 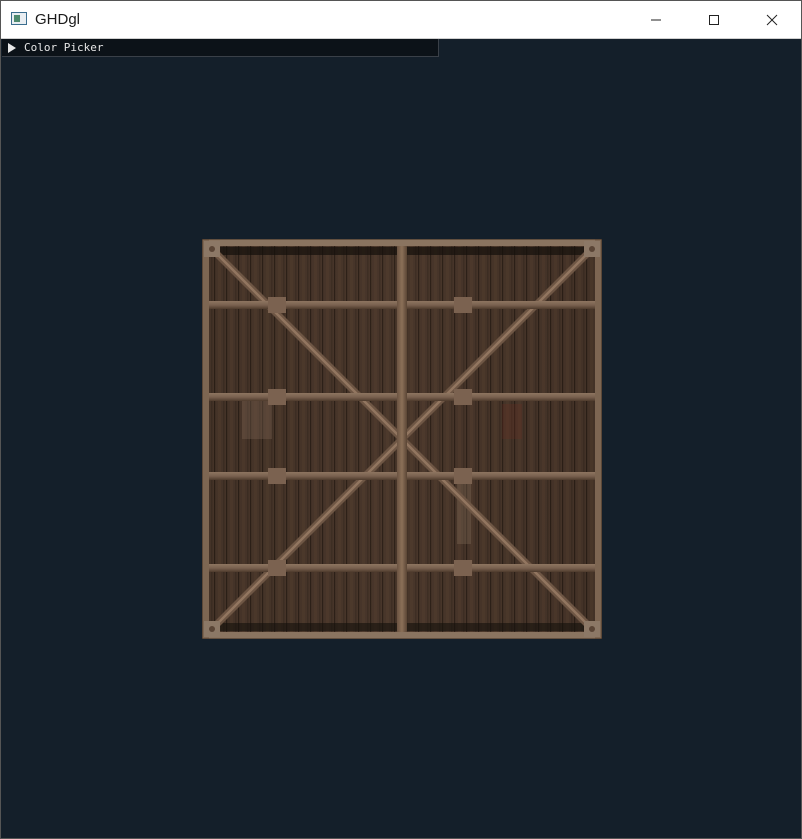 What do you see at coordinates (58, 19) in the screenshot?
I see `window-title: GHDgl` at bounding box center [58, 19].